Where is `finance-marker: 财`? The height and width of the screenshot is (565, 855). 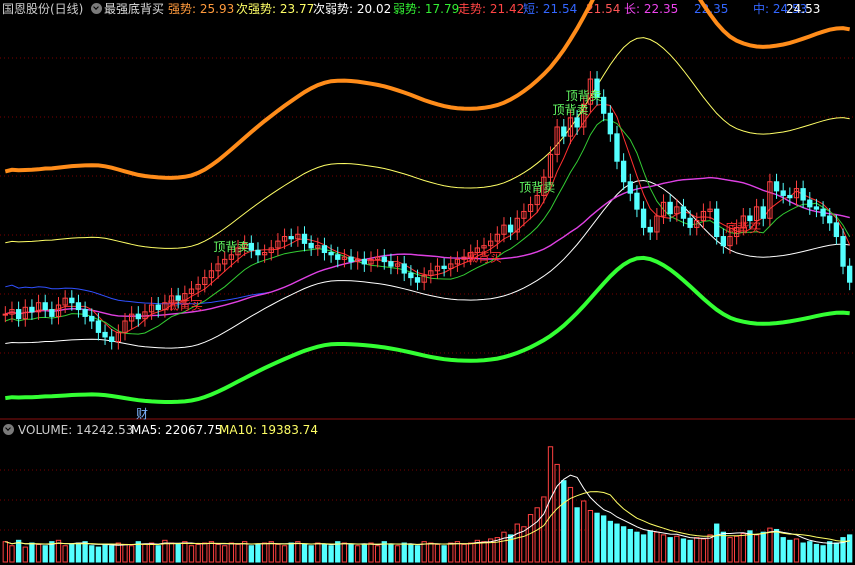
finance-marker: 财 is located at coordinates (142, 414).